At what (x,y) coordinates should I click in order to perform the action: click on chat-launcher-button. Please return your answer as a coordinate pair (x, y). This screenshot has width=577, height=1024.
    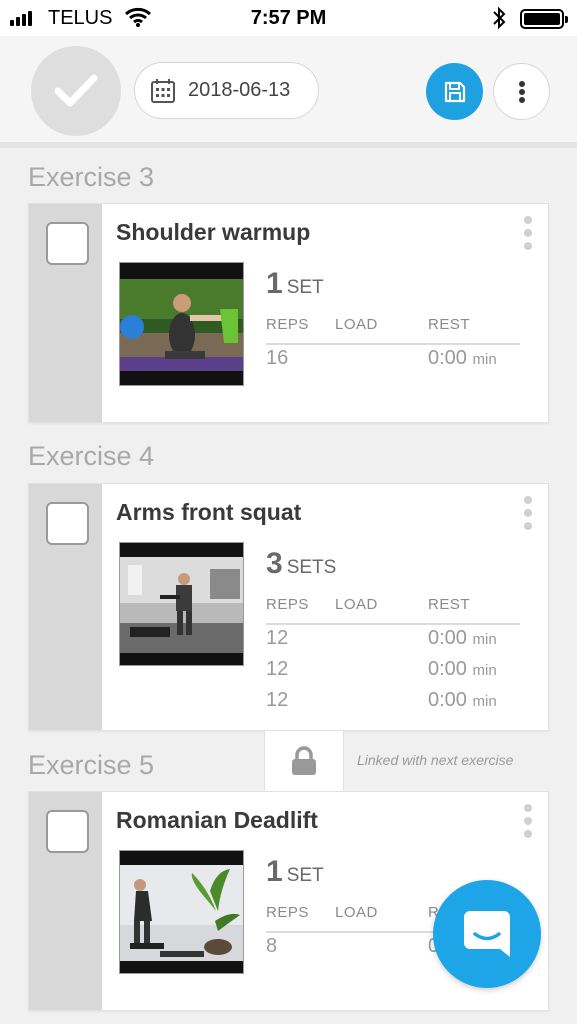
    Looking at the image, I should click on (487, 934).